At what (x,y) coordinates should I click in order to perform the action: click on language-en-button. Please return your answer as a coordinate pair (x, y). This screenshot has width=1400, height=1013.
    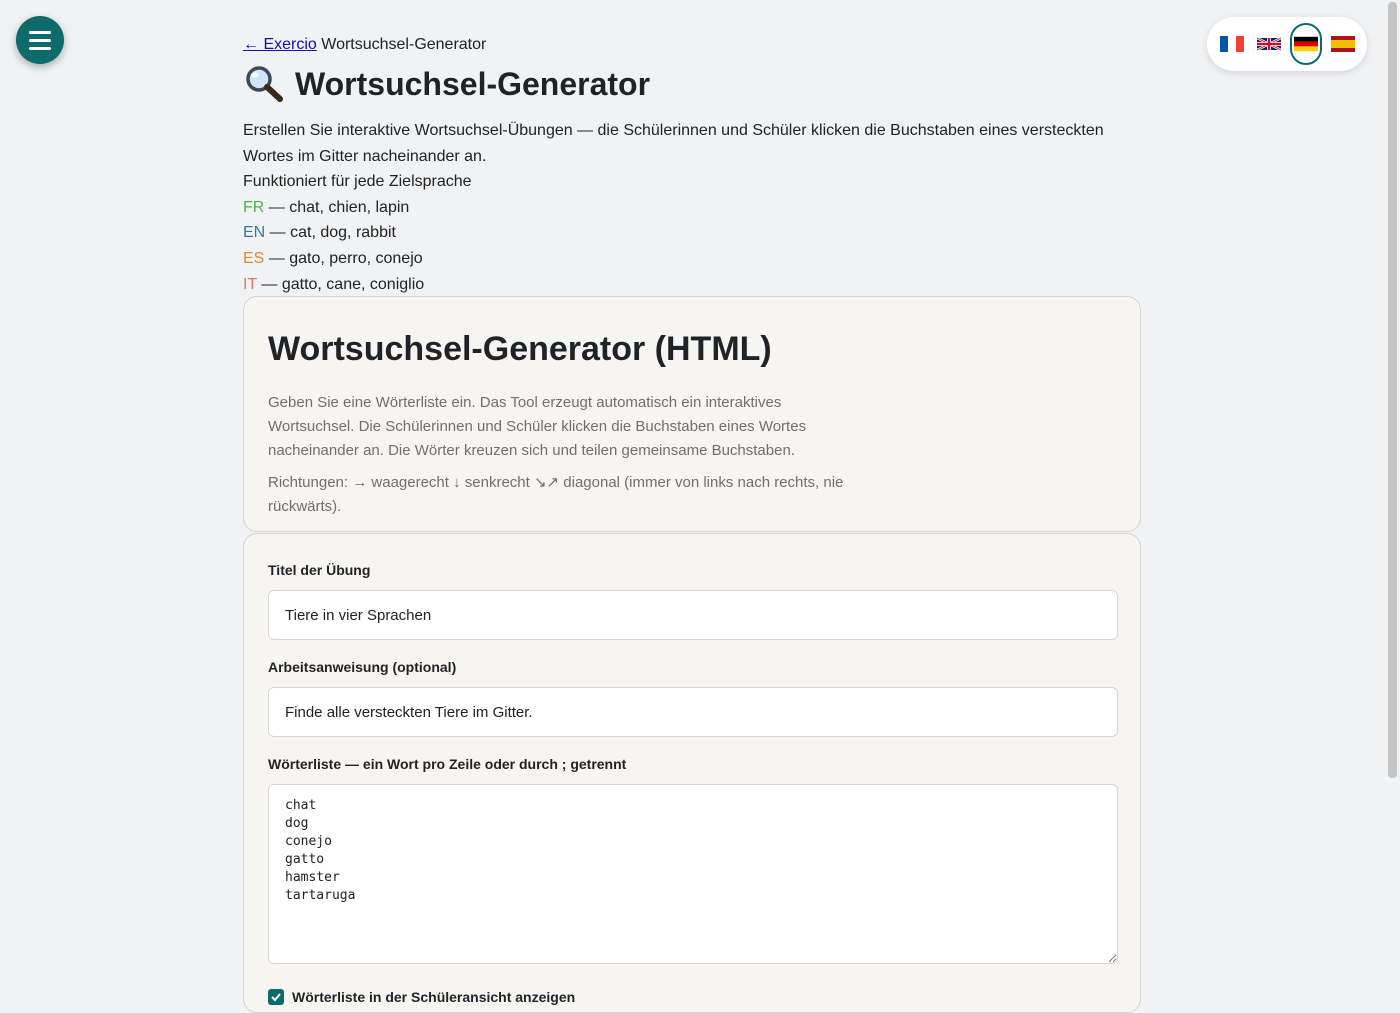
    Looking at the image, I should click on (1269, 44).